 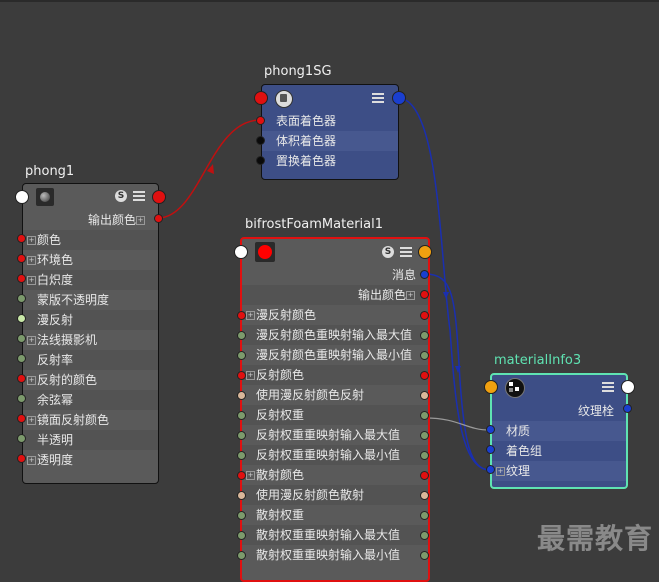 I want to click on port-color, so click(x=21, y=238).